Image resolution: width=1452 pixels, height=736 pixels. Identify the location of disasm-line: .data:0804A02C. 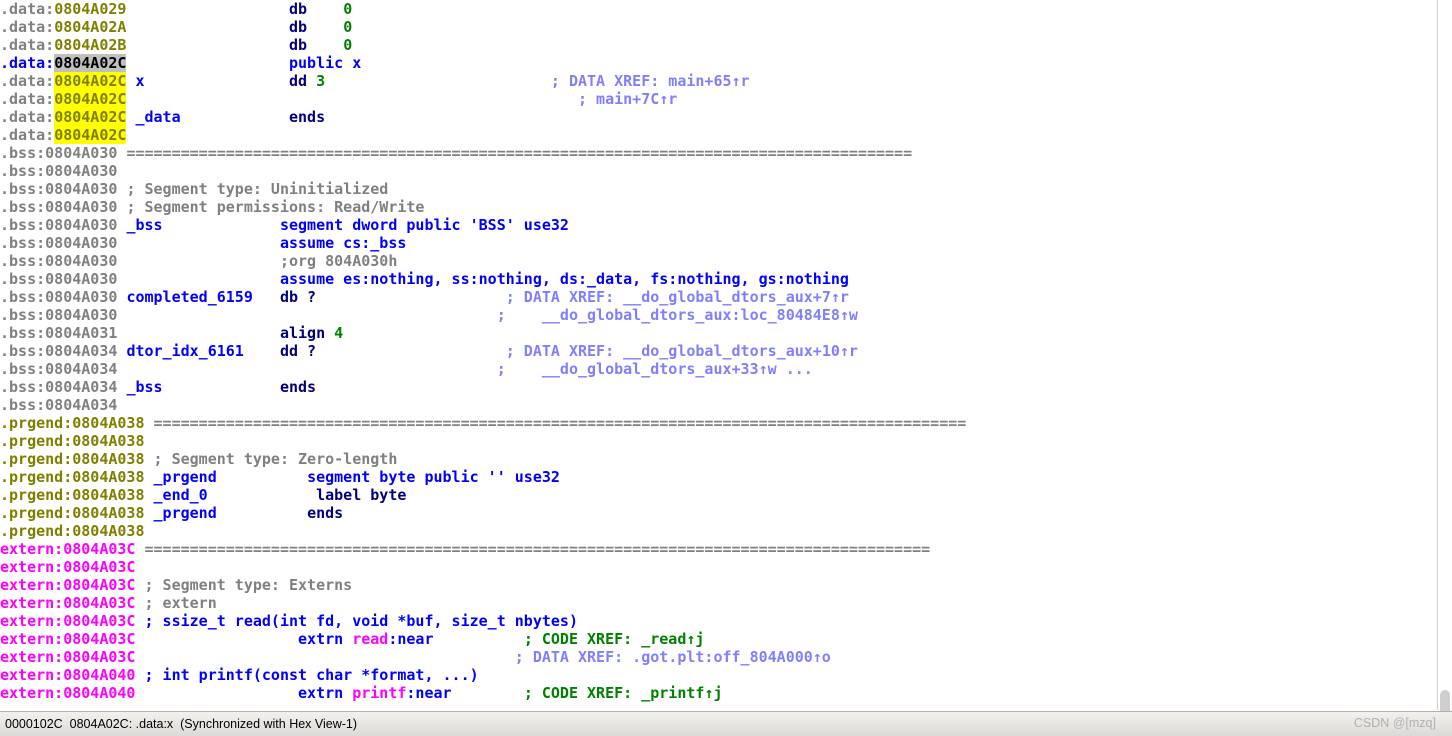
(718, 135).